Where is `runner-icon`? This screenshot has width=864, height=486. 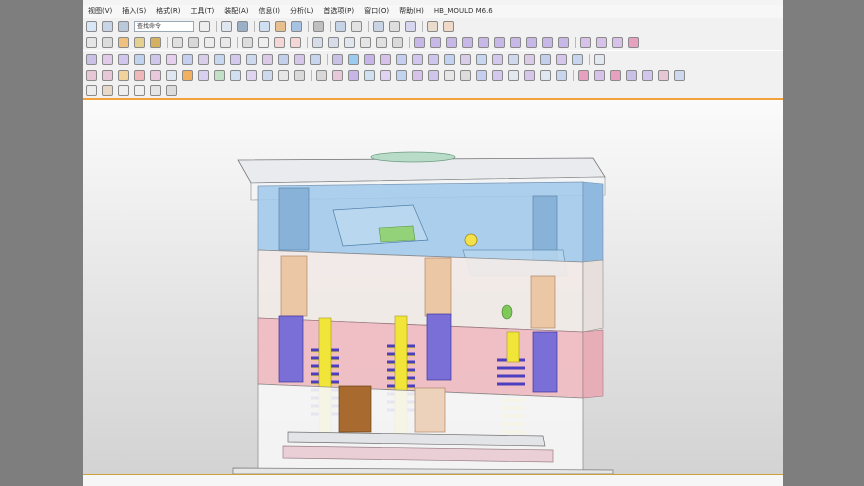
runner-icon is located at coordinates (187, 75).